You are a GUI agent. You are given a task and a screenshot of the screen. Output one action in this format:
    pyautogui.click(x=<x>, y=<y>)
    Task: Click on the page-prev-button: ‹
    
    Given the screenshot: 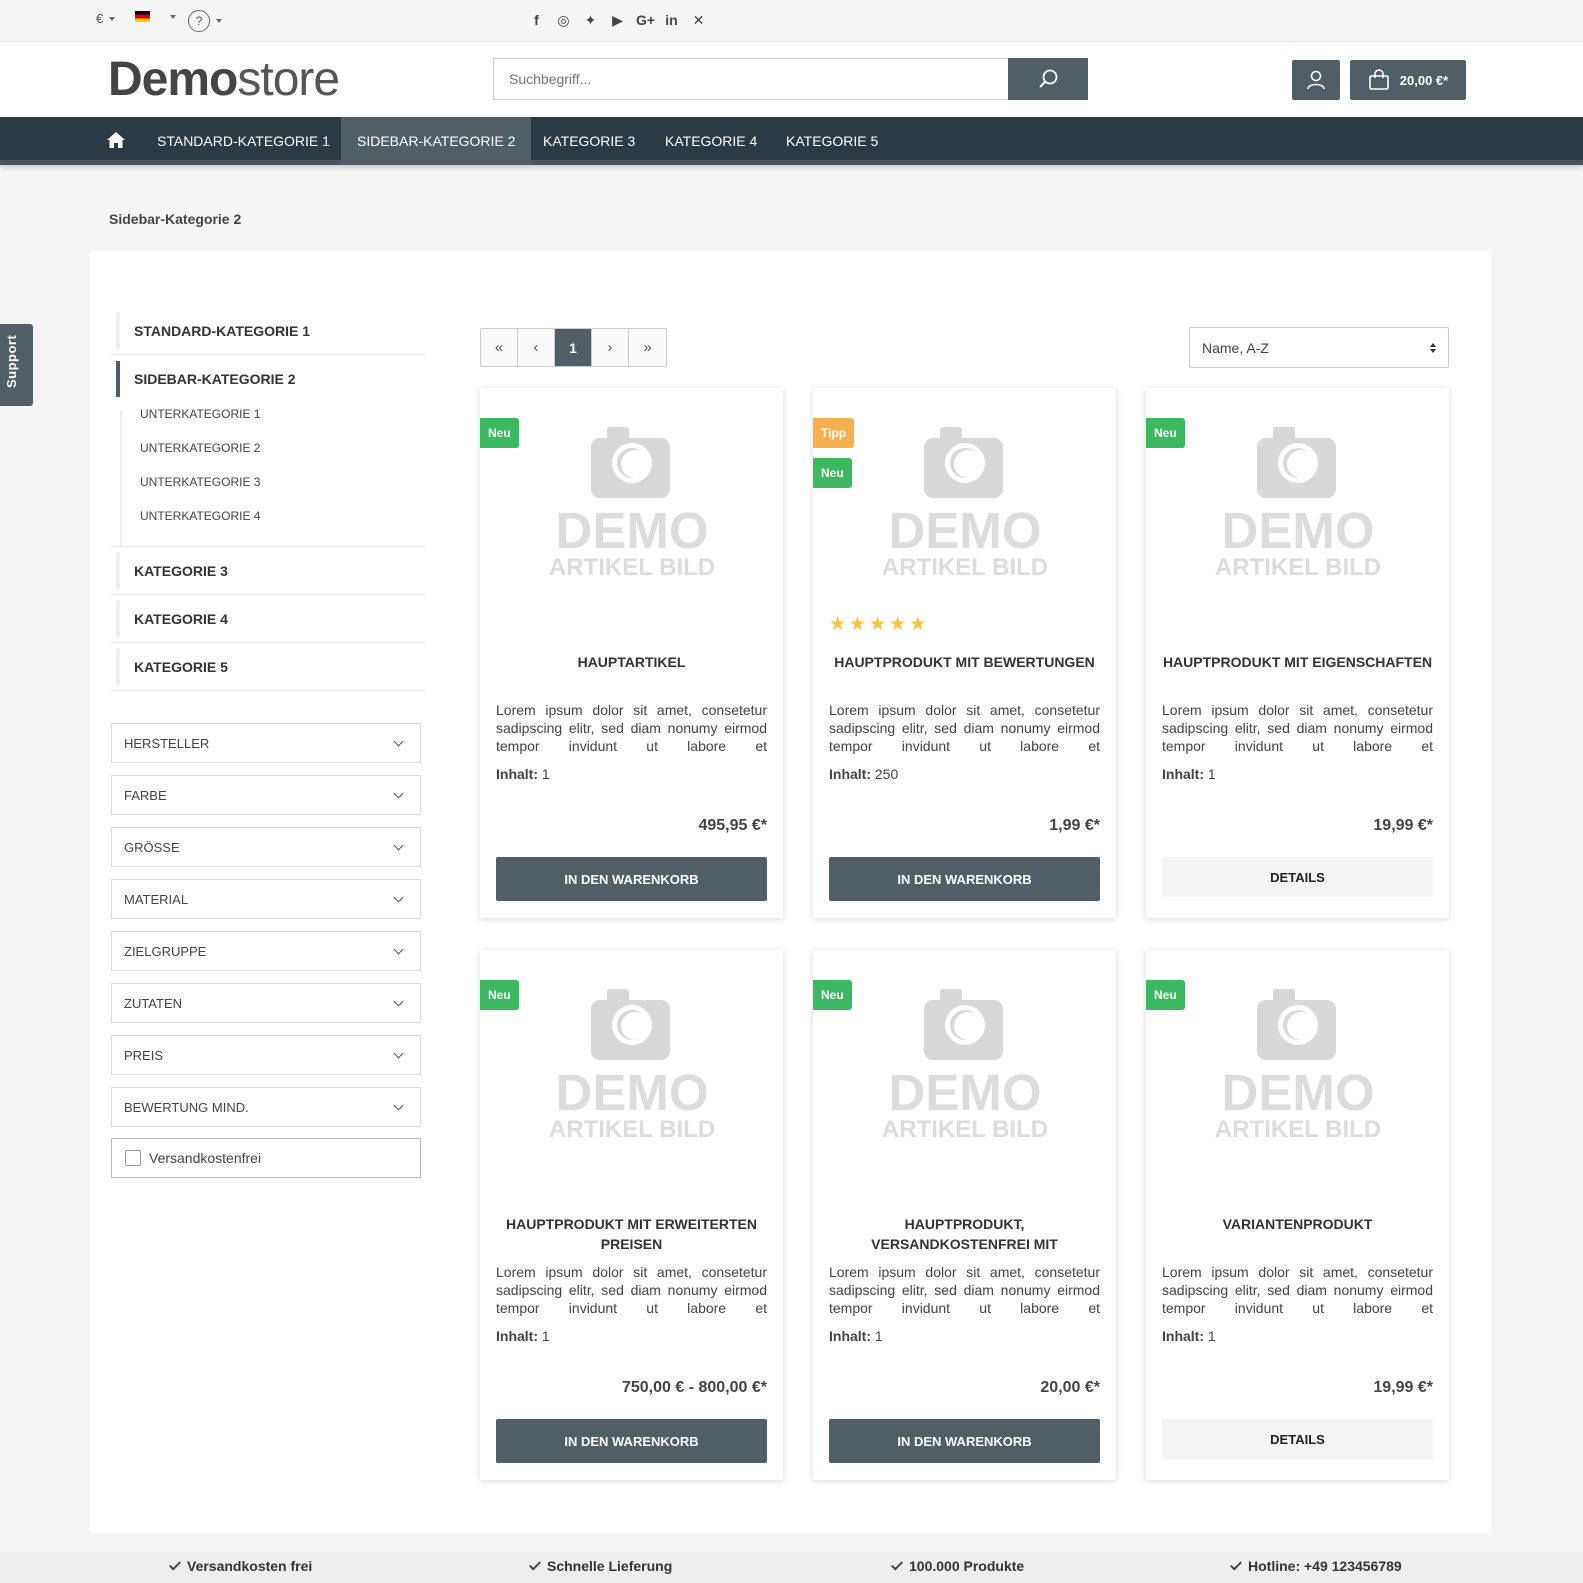 What is the action you would take?
    pyautogui.click(x=536, y=347)
    